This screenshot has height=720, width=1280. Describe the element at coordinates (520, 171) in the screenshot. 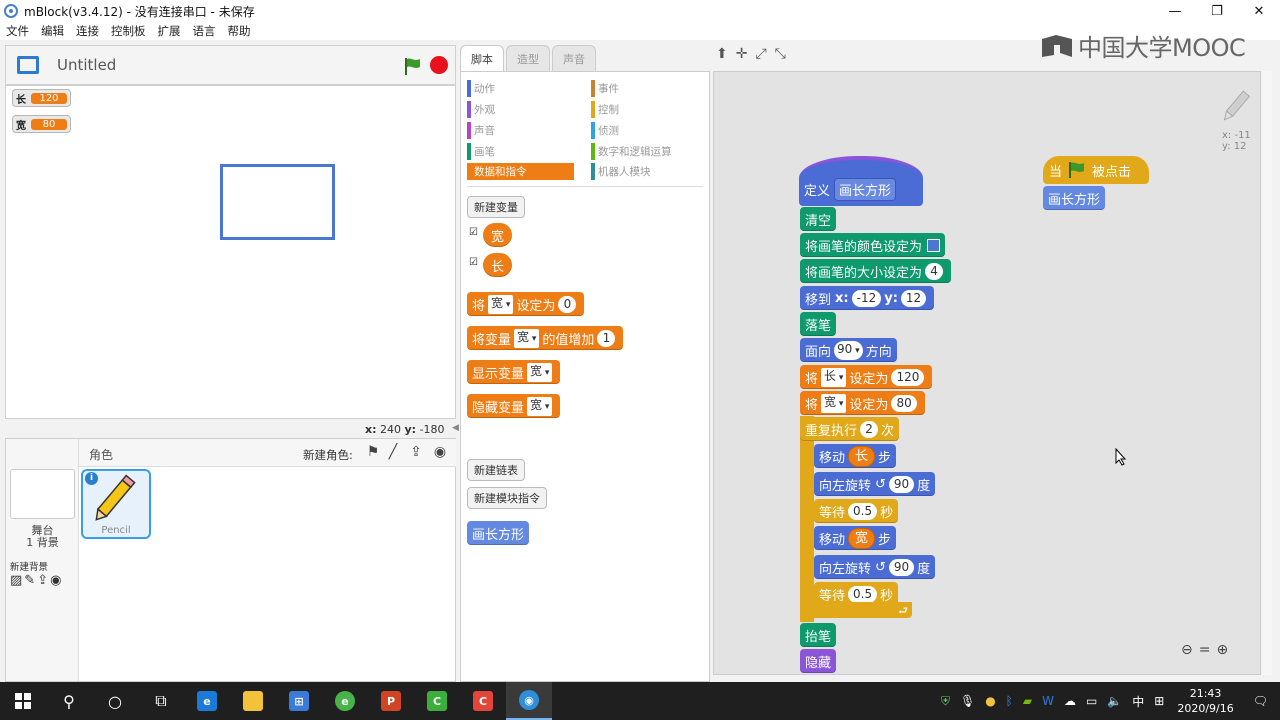

I see `category-data: 数据和指令` at that location.